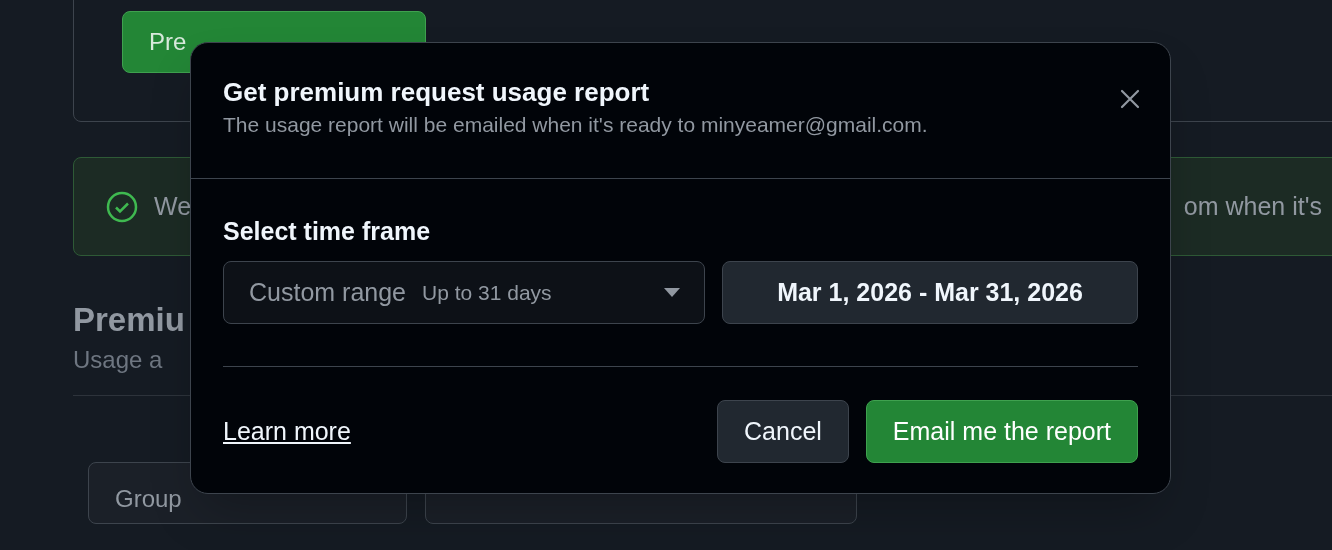 This screenshot has height=550, width=1332. I want to click on date-range-button: Mar 1, 2026 - Mar 31, 2026, so click(930, 292).